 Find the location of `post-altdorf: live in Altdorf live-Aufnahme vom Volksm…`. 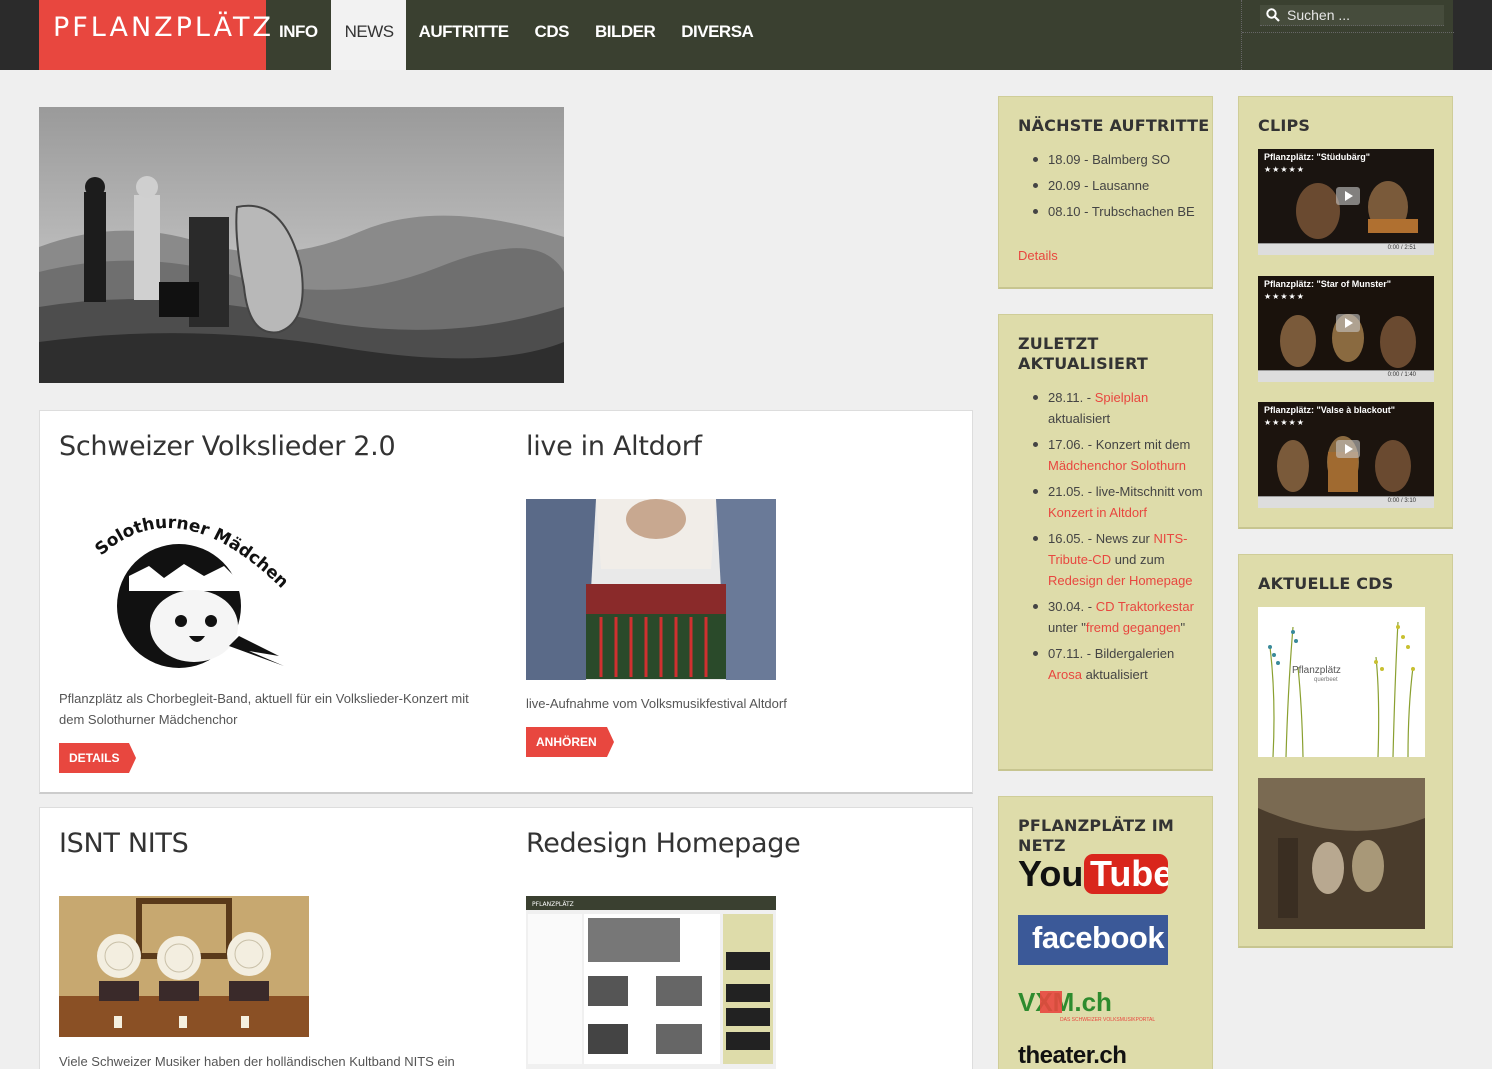

post-altdorf: live in Altdorf live-Aufnahme vom Volksm… is located at coordinates (736, 601).